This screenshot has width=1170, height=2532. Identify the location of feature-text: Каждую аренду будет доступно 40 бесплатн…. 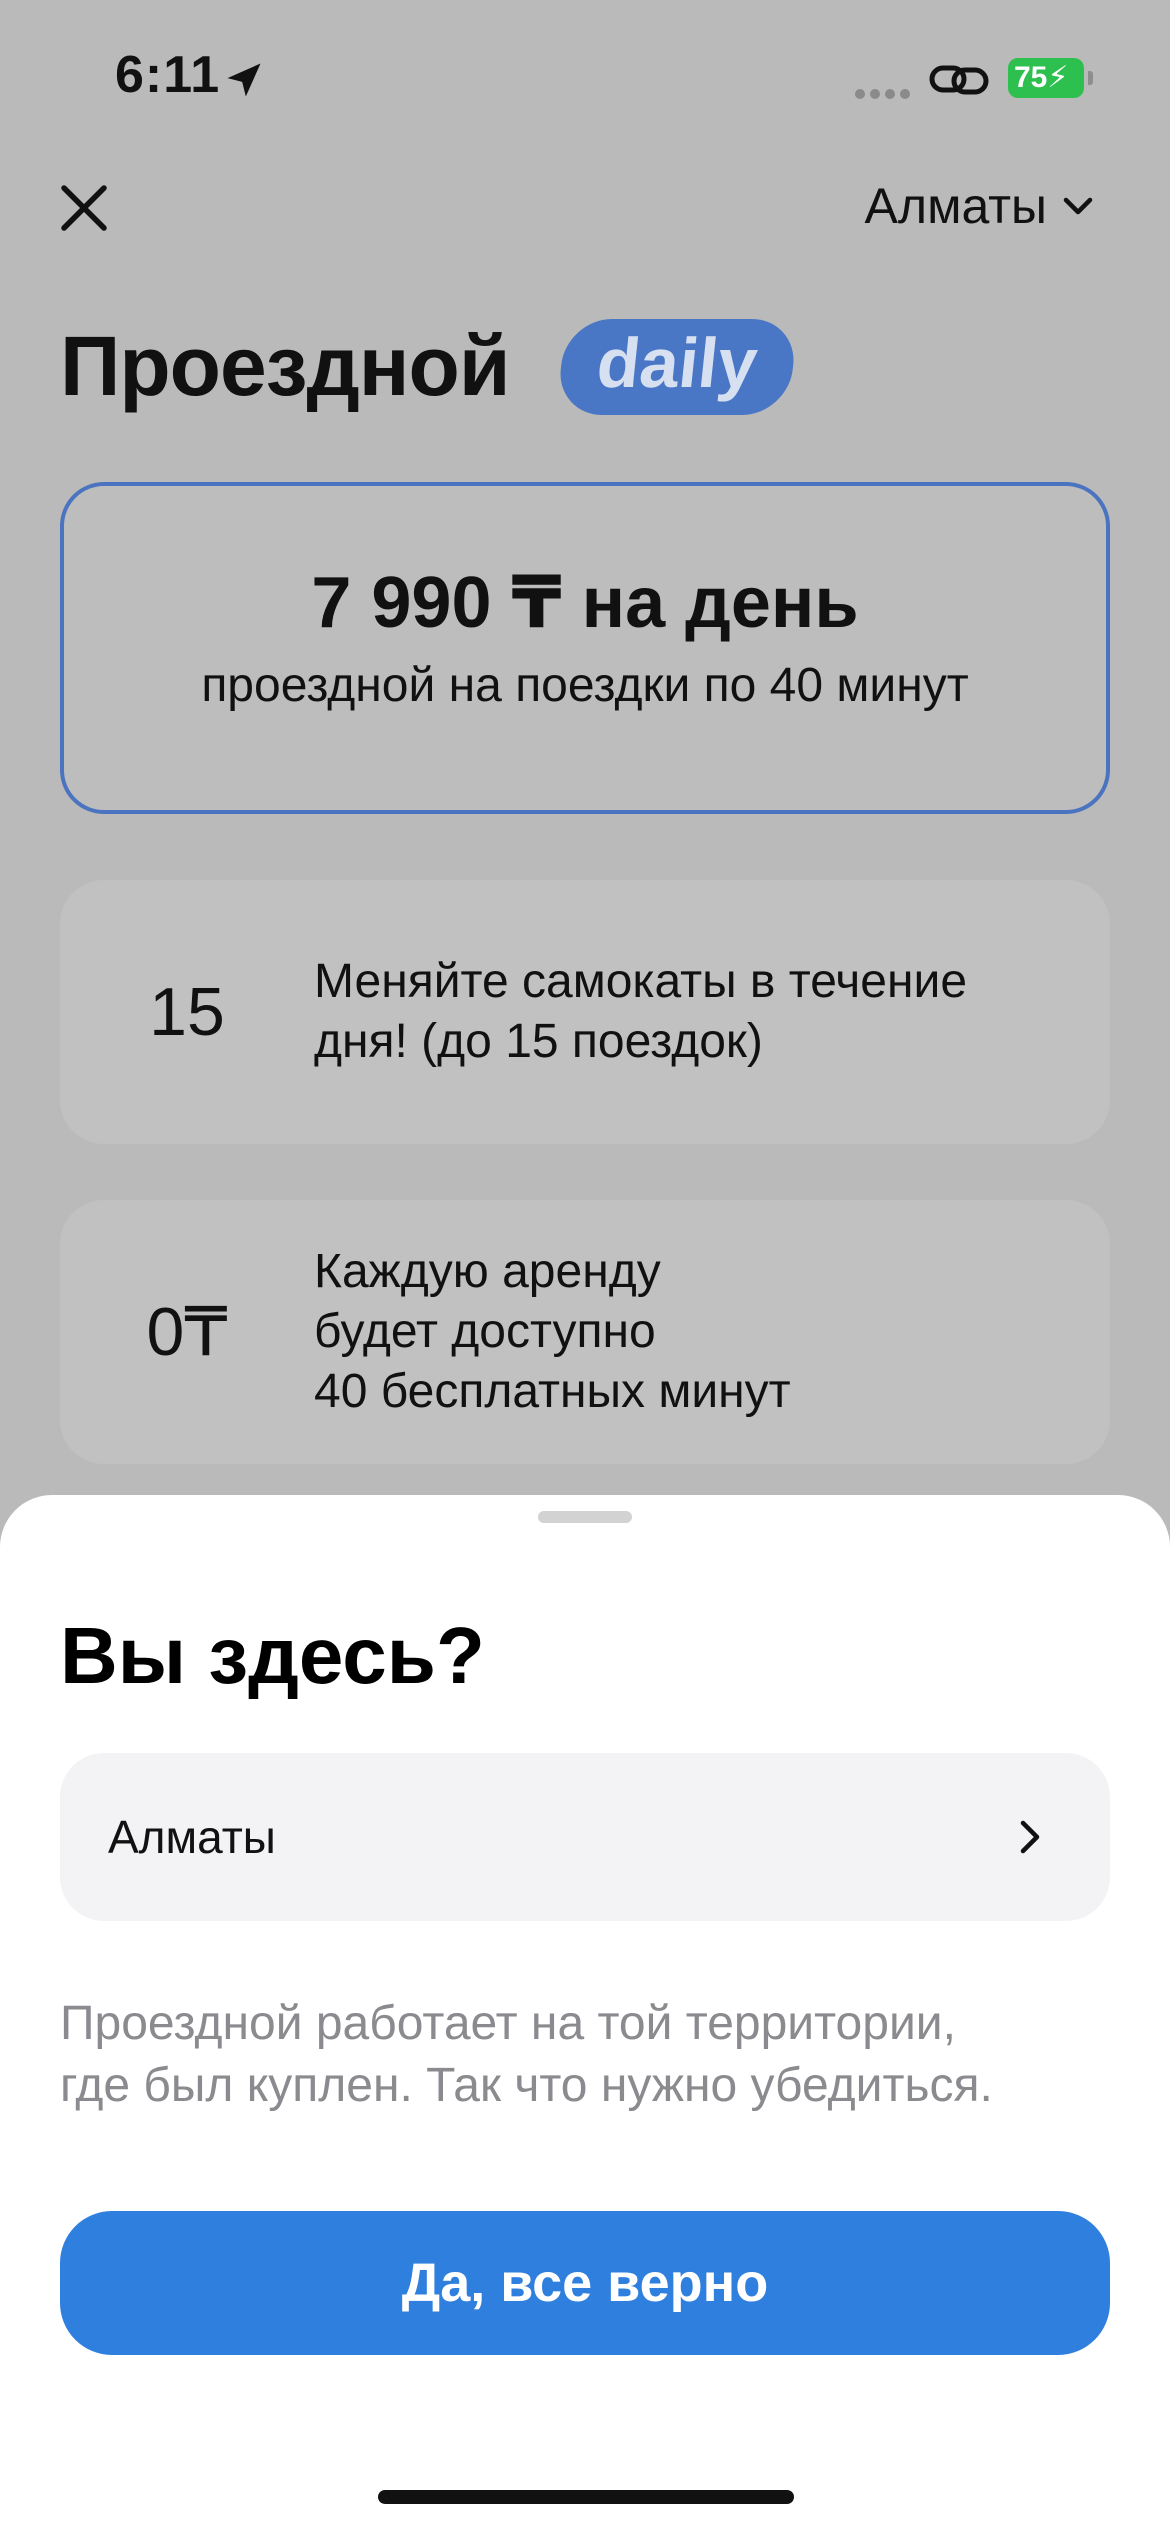
(552, 1332).